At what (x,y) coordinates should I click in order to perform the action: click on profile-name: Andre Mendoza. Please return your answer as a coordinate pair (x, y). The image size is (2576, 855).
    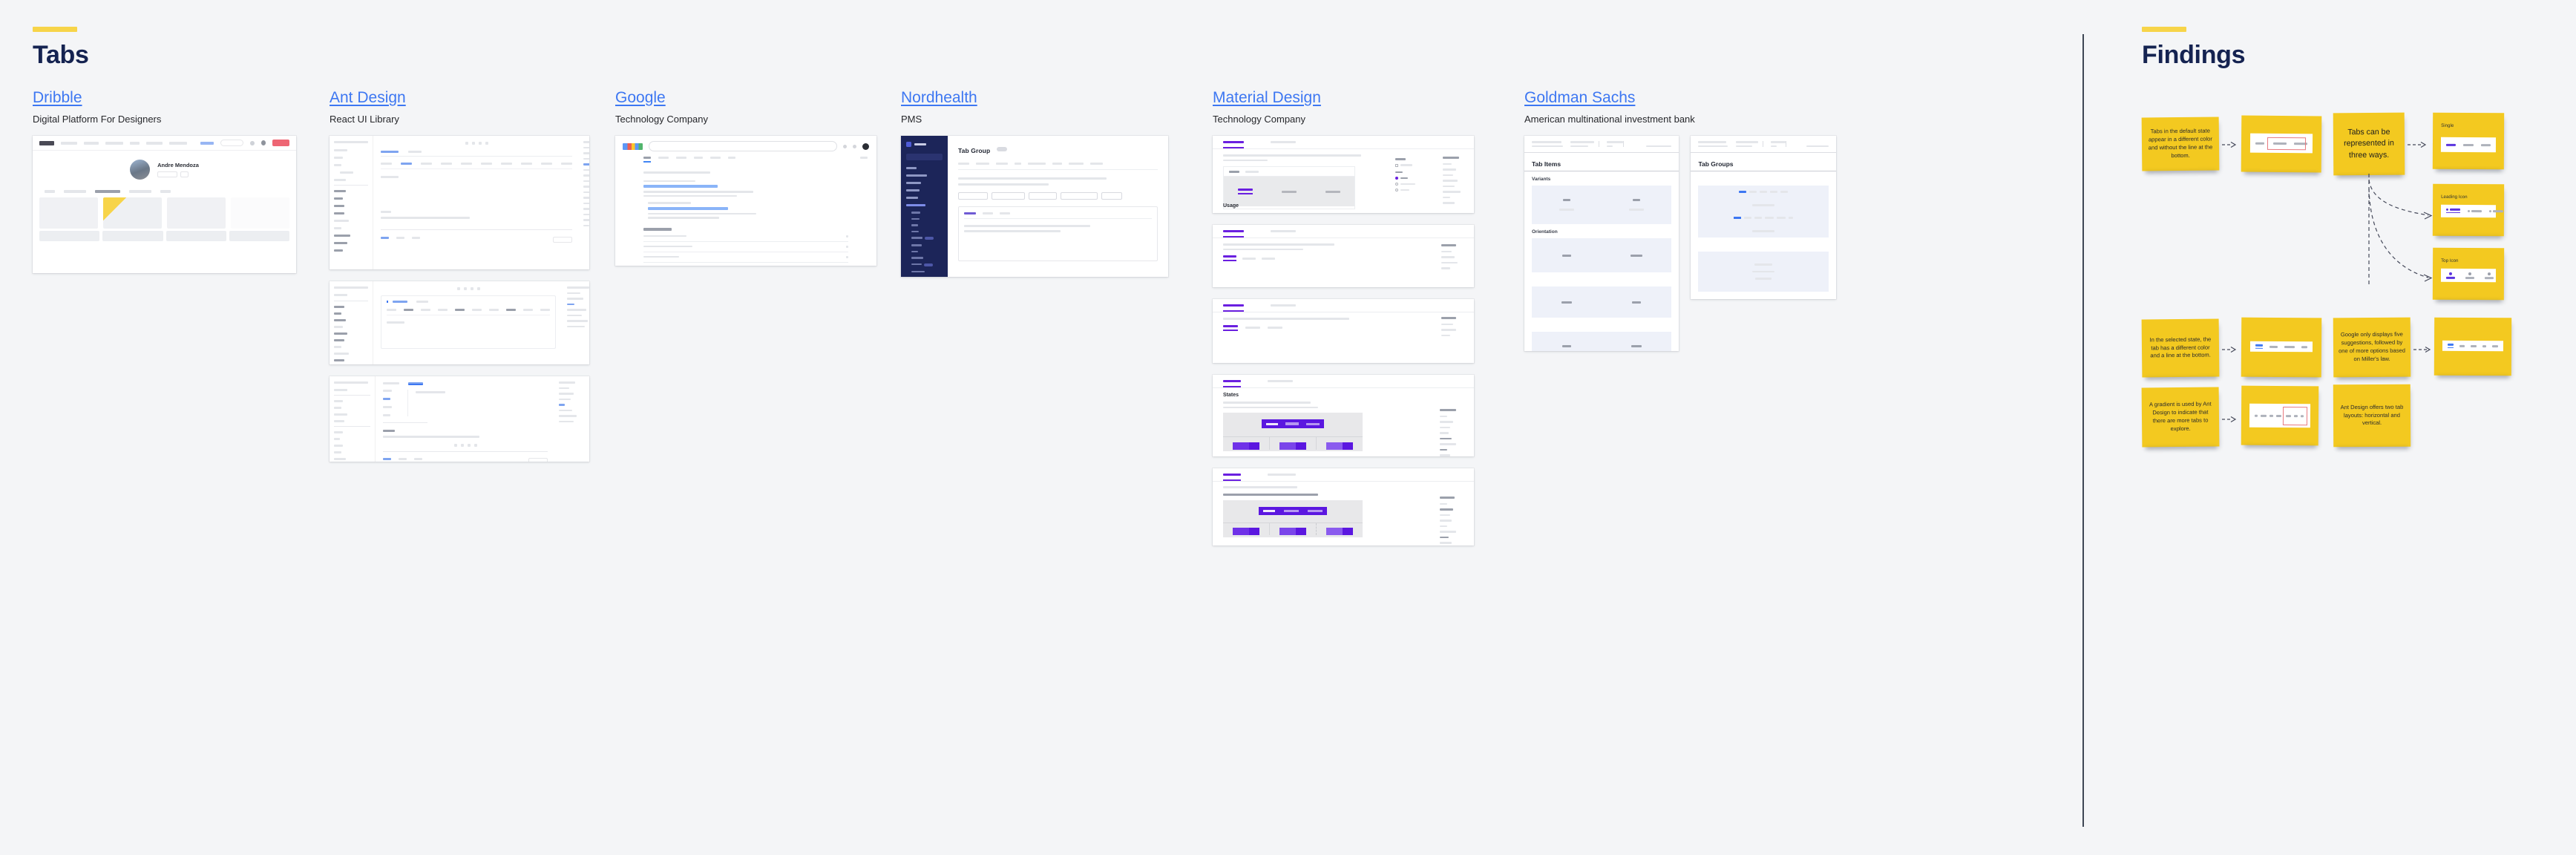
    Looking at the image, I should click on (178, 165).